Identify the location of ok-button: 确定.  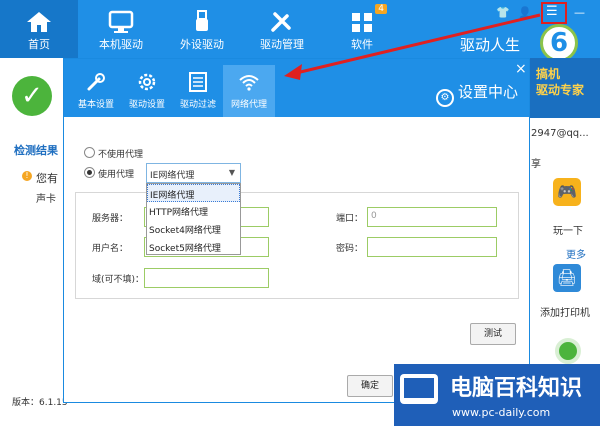
(370, 386).